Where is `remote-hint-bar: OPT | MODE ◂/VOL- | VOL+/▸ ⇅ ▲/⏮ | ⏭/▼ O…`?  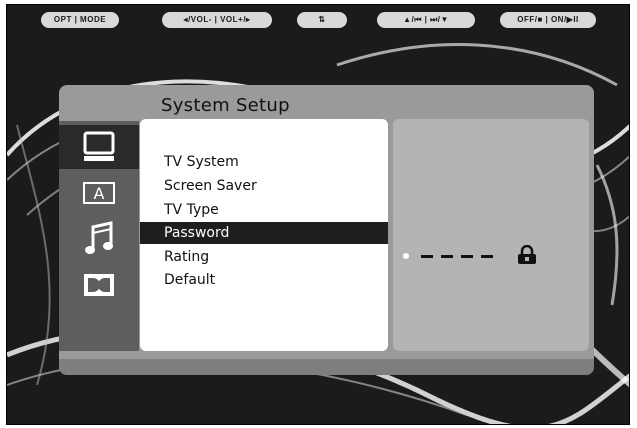
remote-hint-bar: OPT | MODE ◂/VOL- | VOL+/▸ ⇅ ▲/⏮ | ⏭/▼ O… is located at coordinates (318, 20).